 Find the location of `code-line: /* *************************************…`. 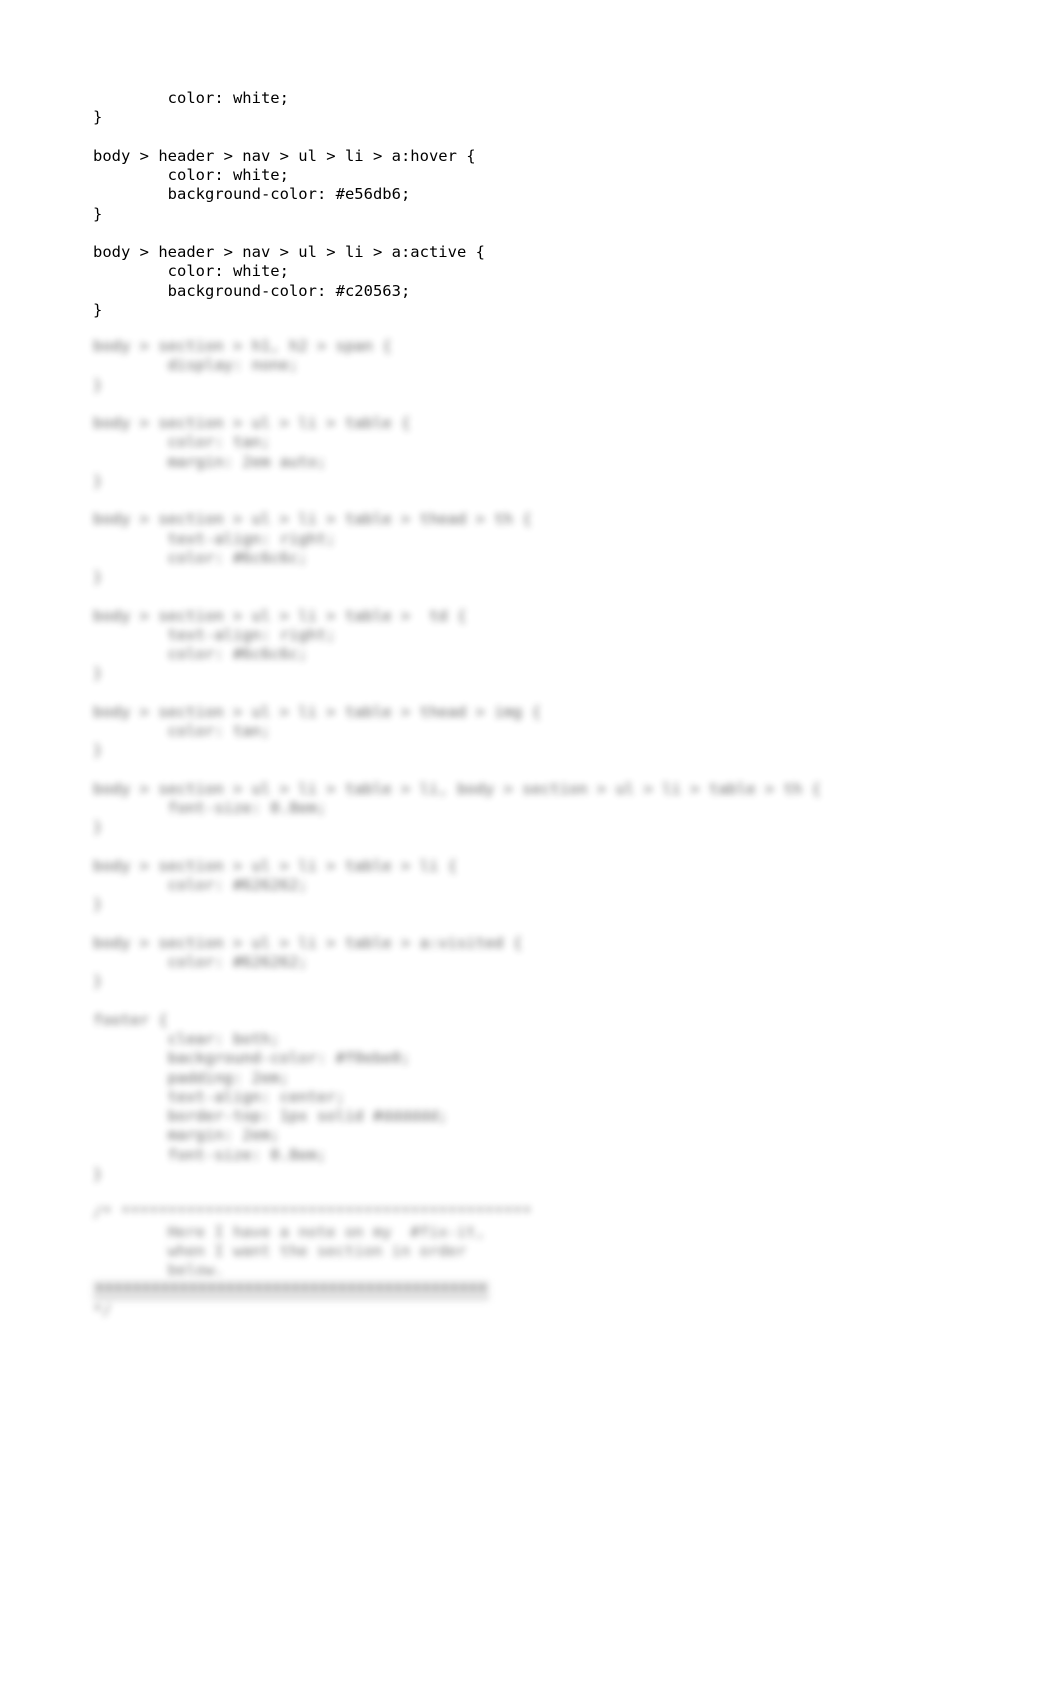

code-line: /* *************************************… is located at coordinates (312, 1212).